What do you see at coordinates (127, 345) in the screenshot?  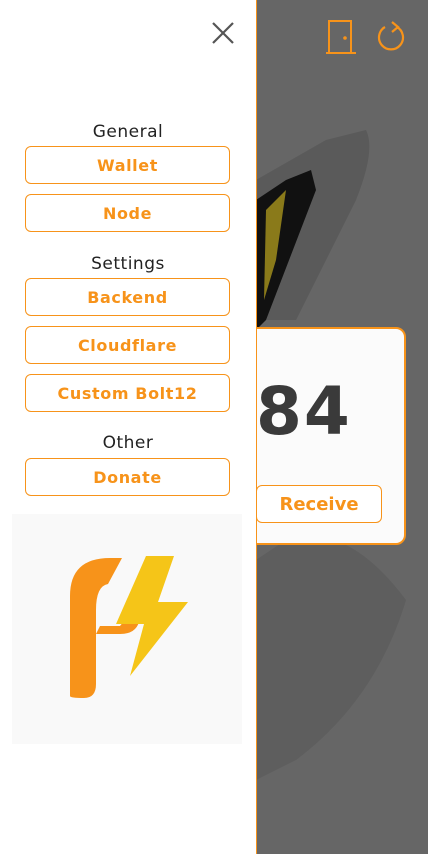 I see `menu-item-cloudflare: Cloudflare` at bounding box center [127, 345].